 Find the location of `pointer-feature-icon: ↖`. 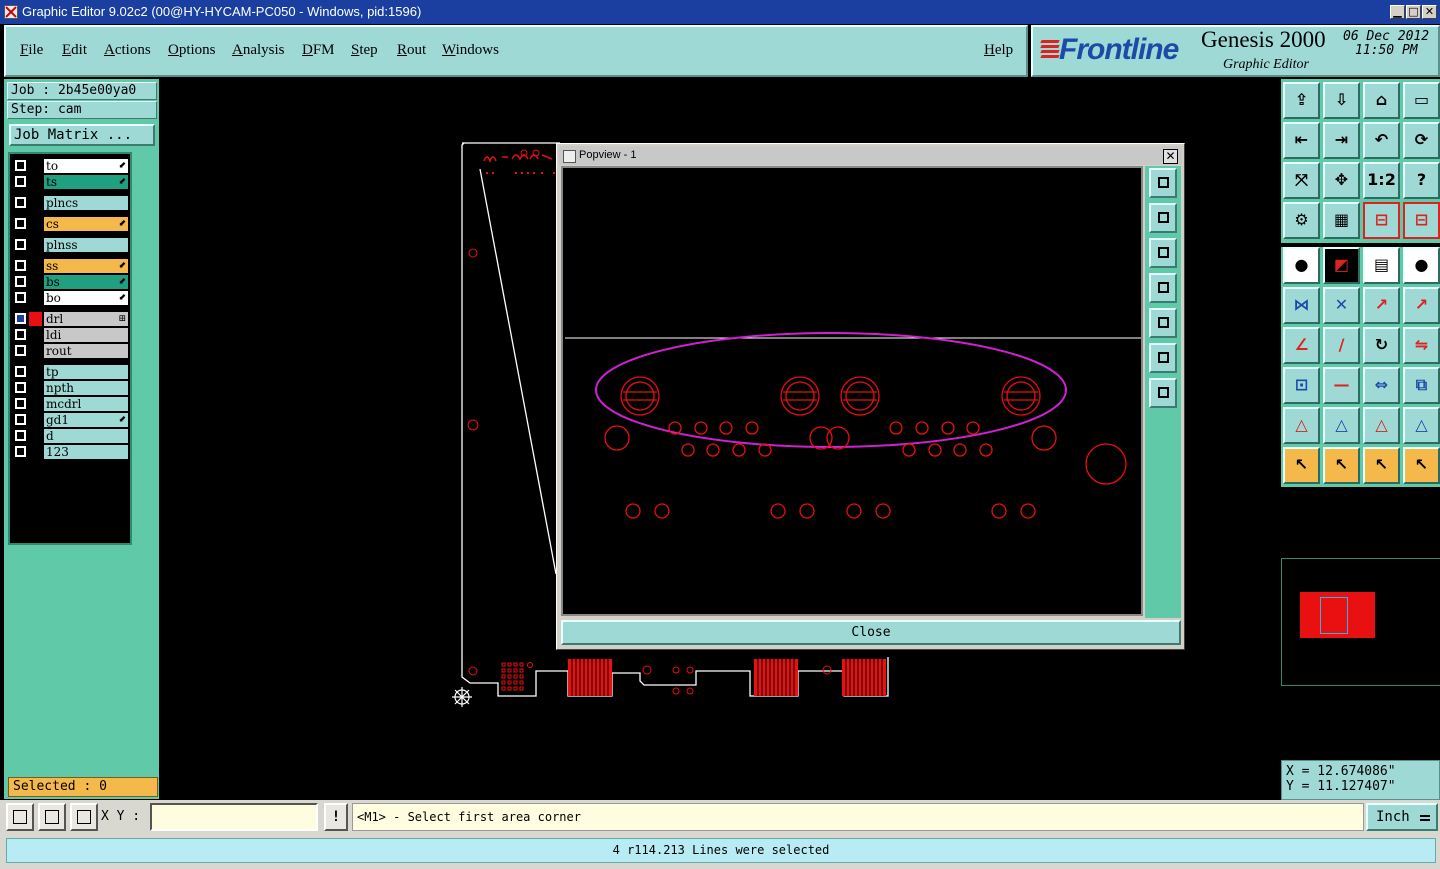

pointer-feature-icon: ↖ is located at coordinates (1381, 465).